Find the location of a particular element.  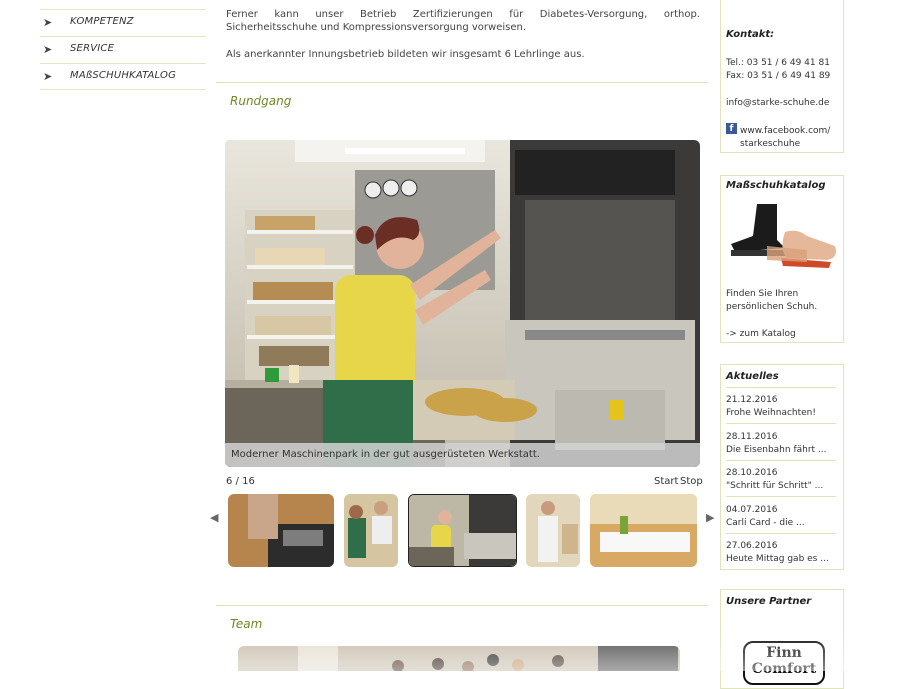

facebook-link-handle: starkeschuhe is located at coordinates (770, 144).